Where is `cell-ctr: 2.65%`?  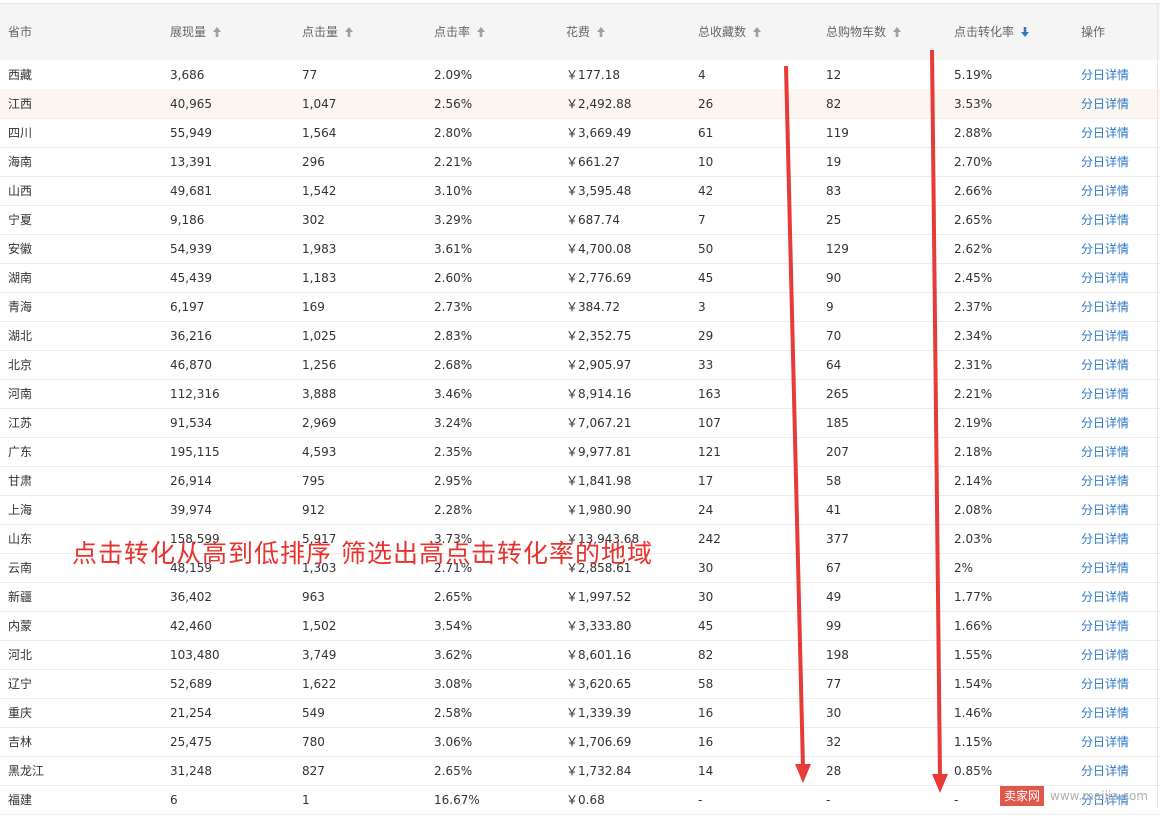 cell-ctr: 2.65% is located at coordinates (453, 597).